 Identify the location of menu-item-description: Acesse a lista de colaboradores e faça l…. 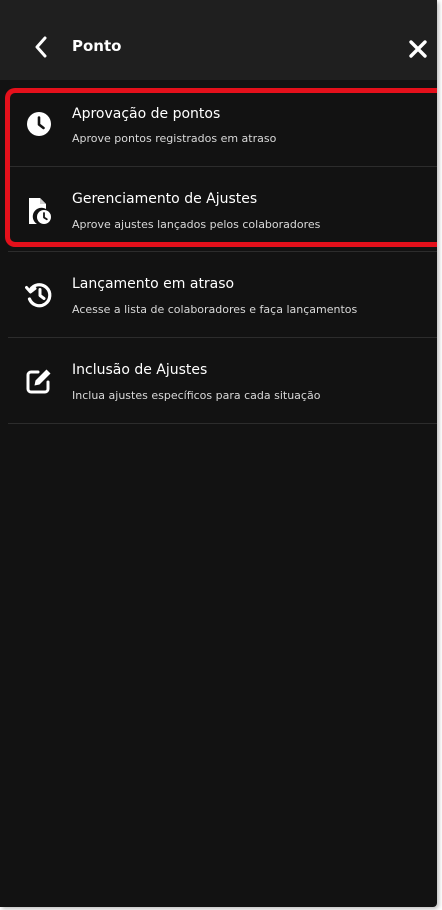
(215, 309).